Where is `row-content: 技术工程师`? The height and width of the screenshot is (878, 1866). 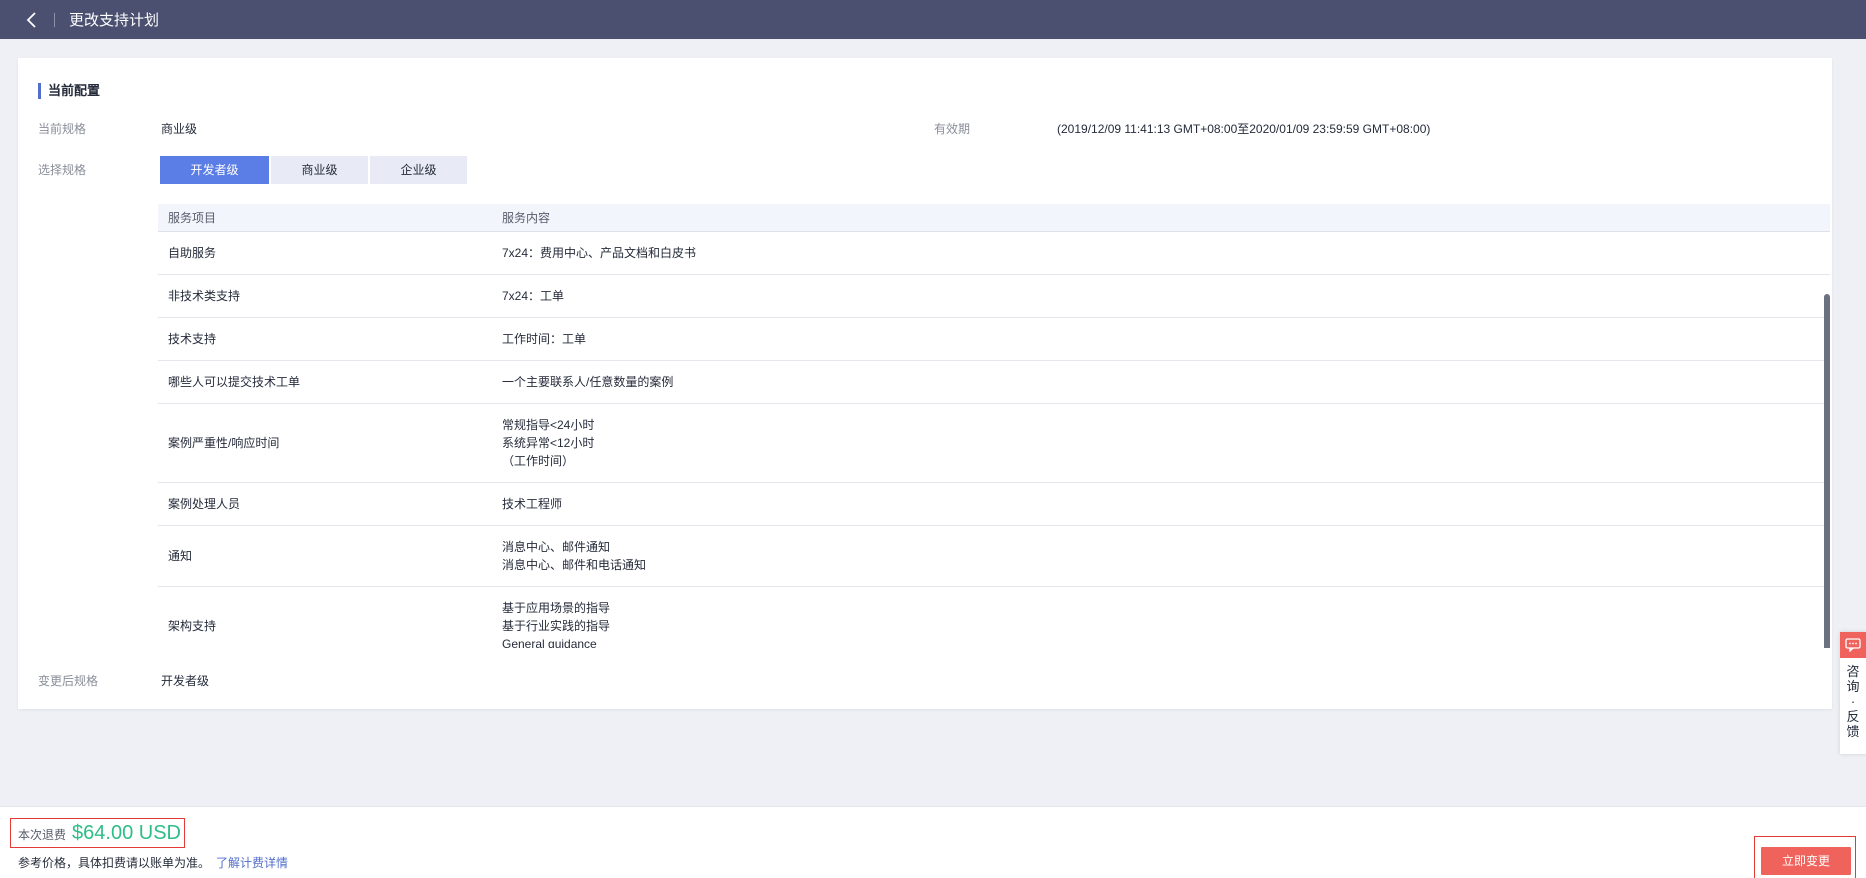 row-content: 技术工程师 is located at coordinates (1155, 504).